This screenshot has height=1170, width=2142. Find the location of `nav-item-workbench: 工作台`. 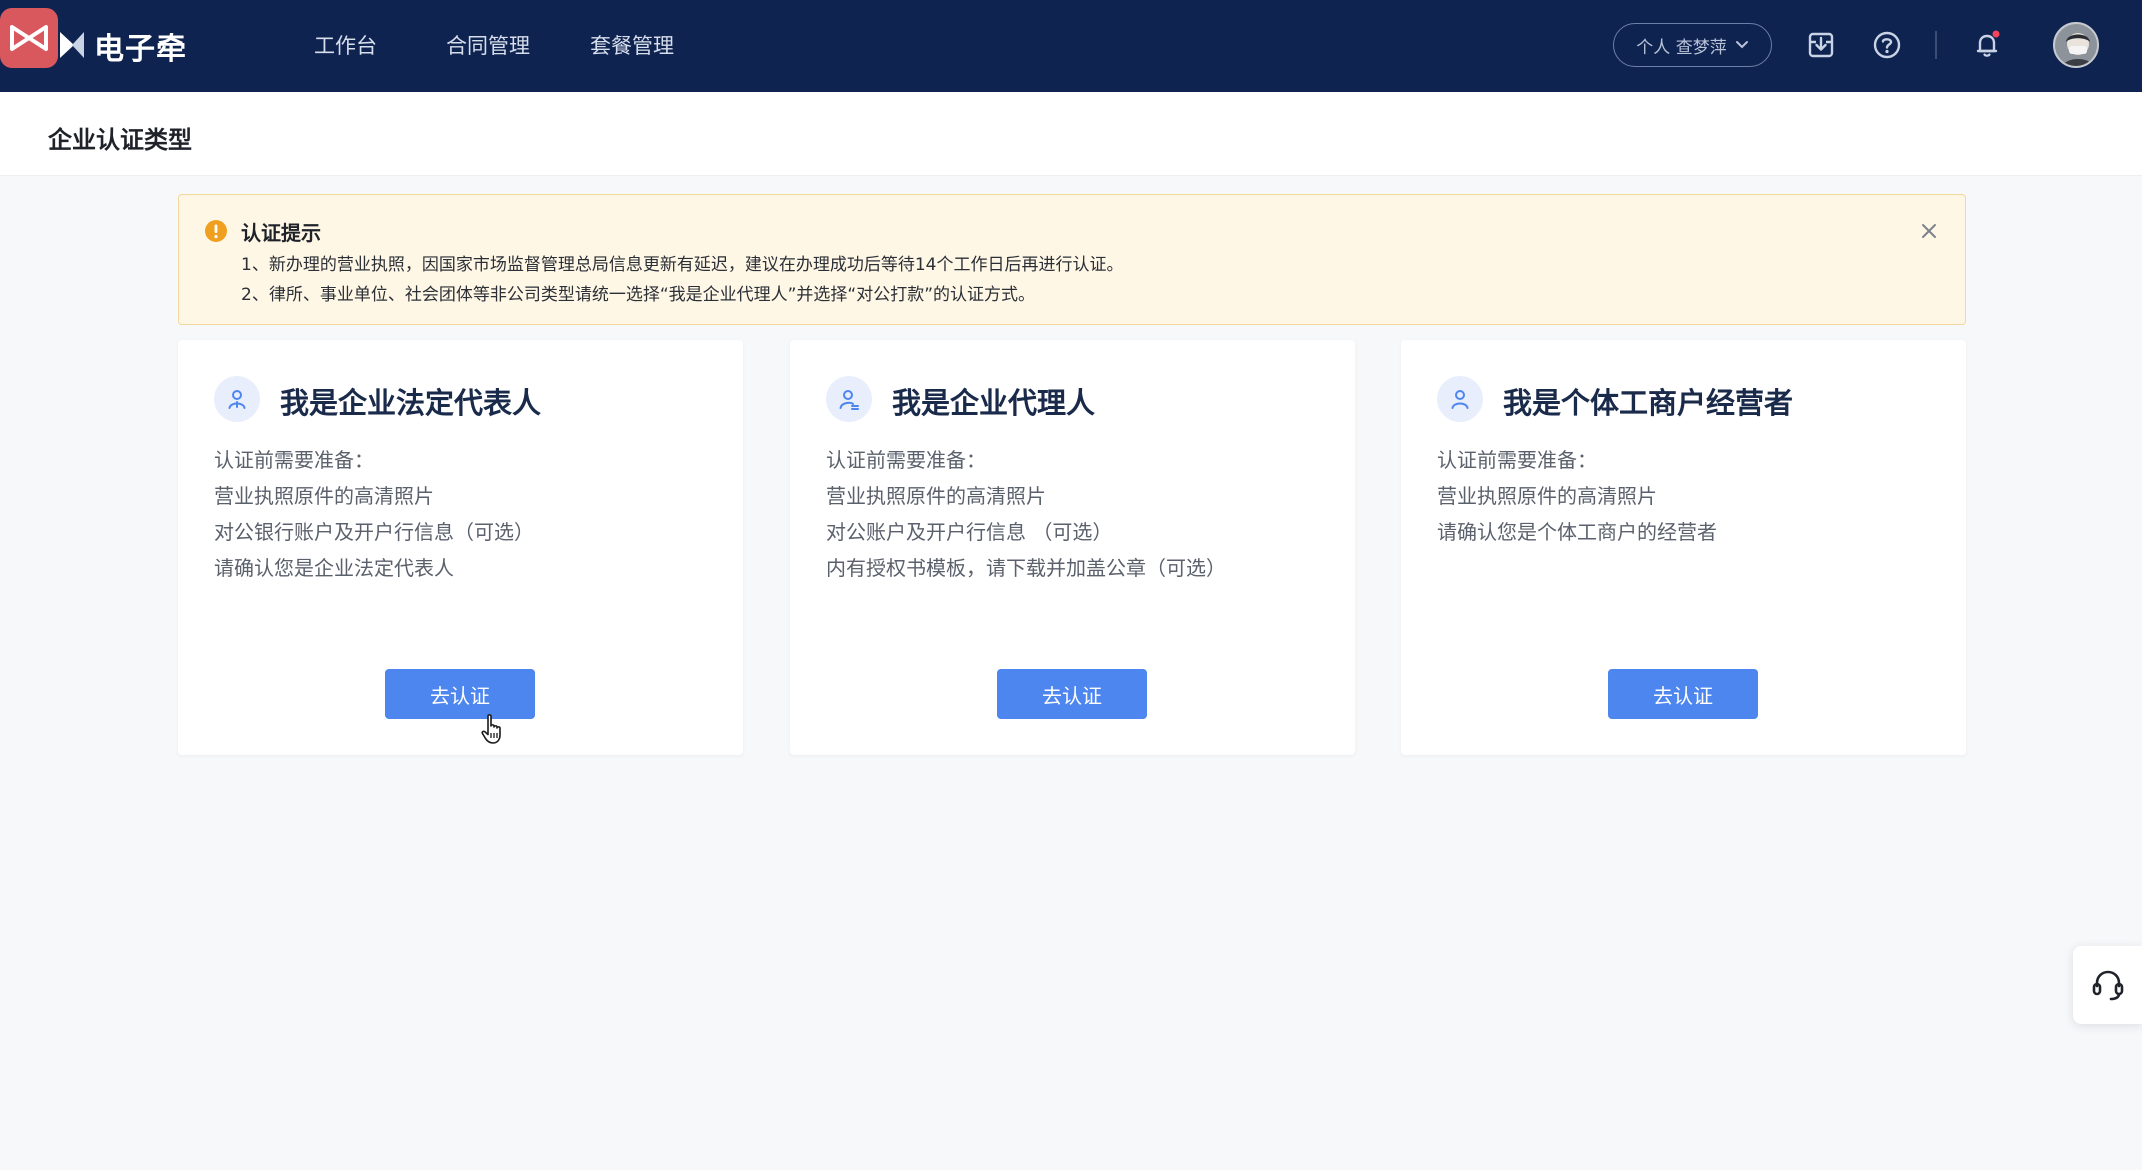

nav-item-workbench: 工作台 is located at coordinates (345, 45).